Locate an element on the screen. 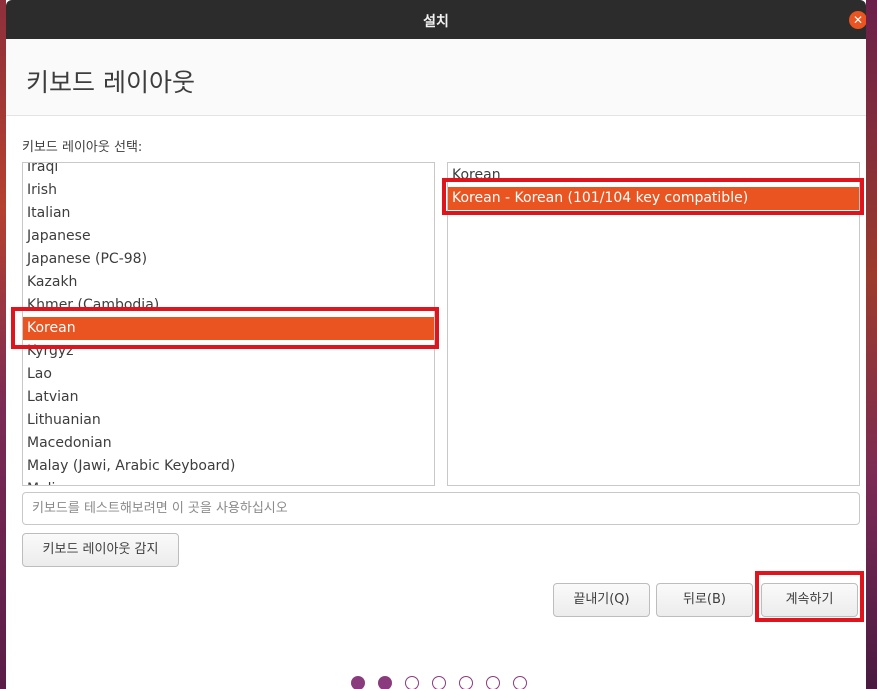 The image size is (877, 689). detect-layout-button: 키보드 레이아웃 감지 is located at coordinates (100, 550).